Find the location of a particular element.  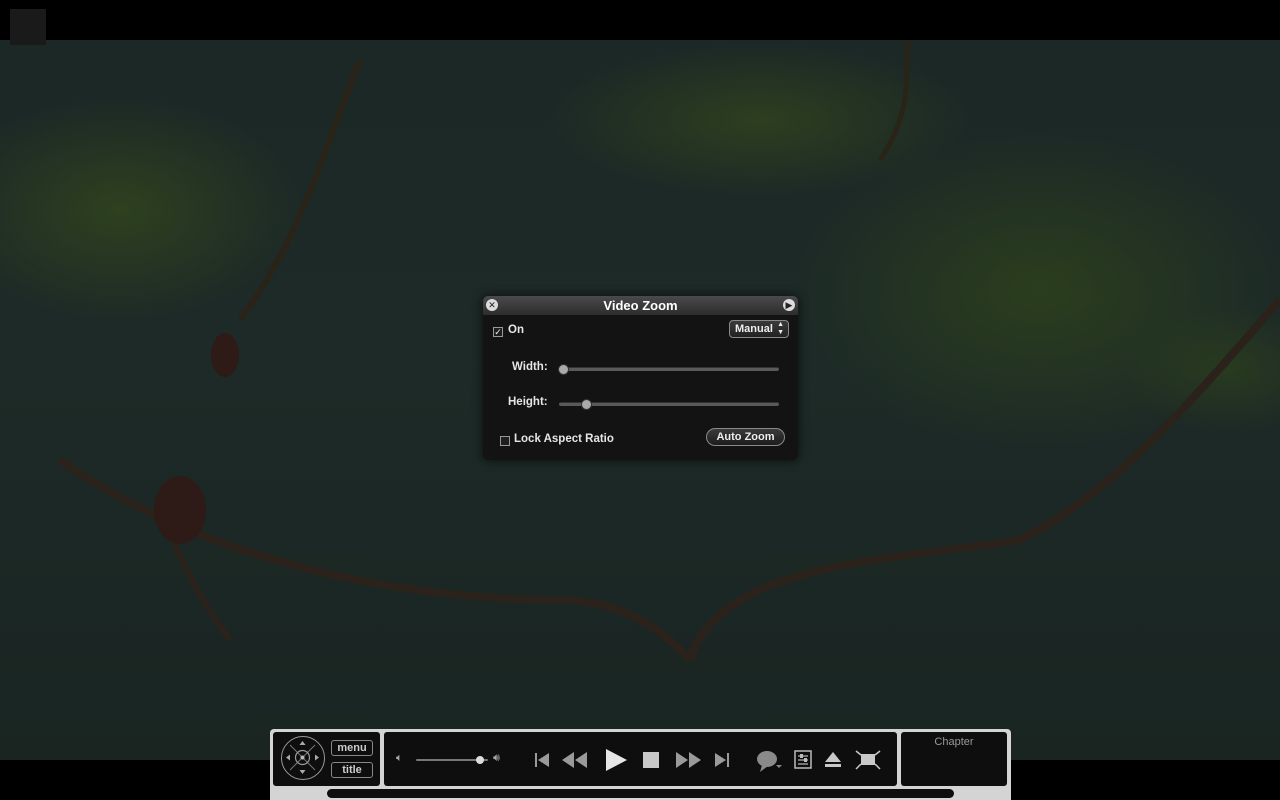

stop-icon is located at coordinates (651, 760).